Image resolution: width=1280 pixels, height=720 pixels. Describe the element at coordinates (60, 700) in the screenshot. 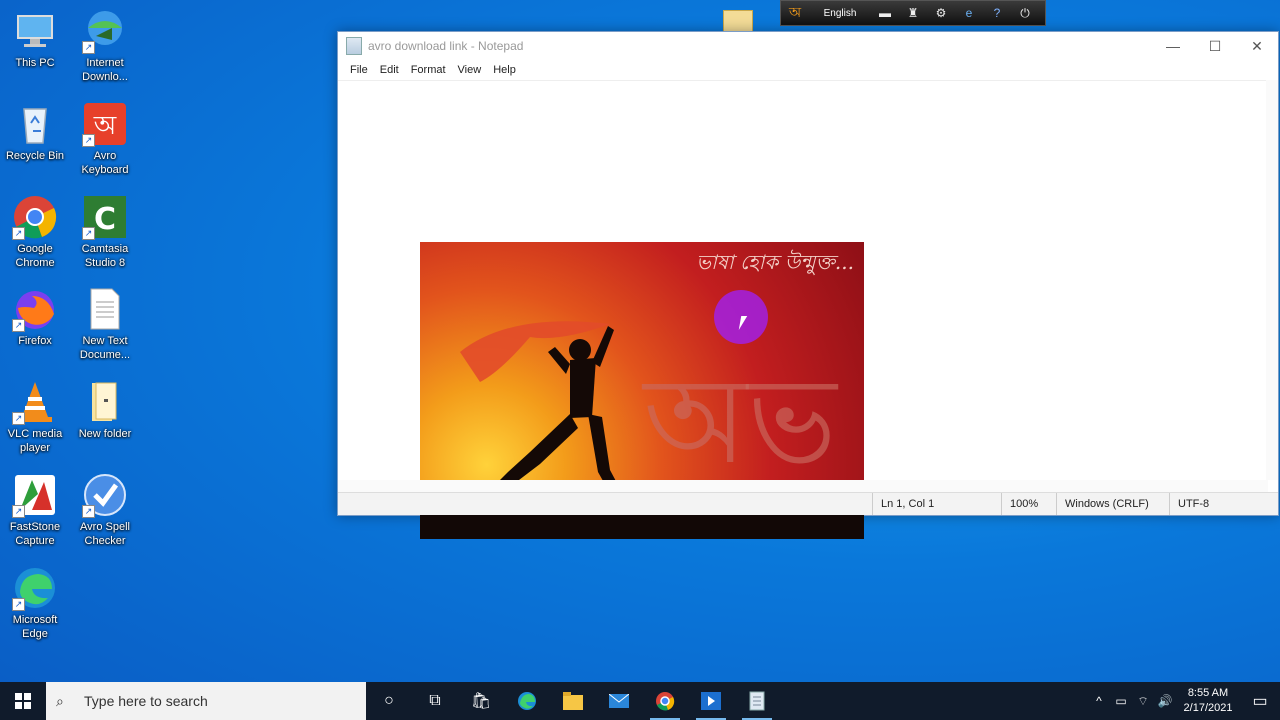

I see `search-icon: ⌕` at that location.